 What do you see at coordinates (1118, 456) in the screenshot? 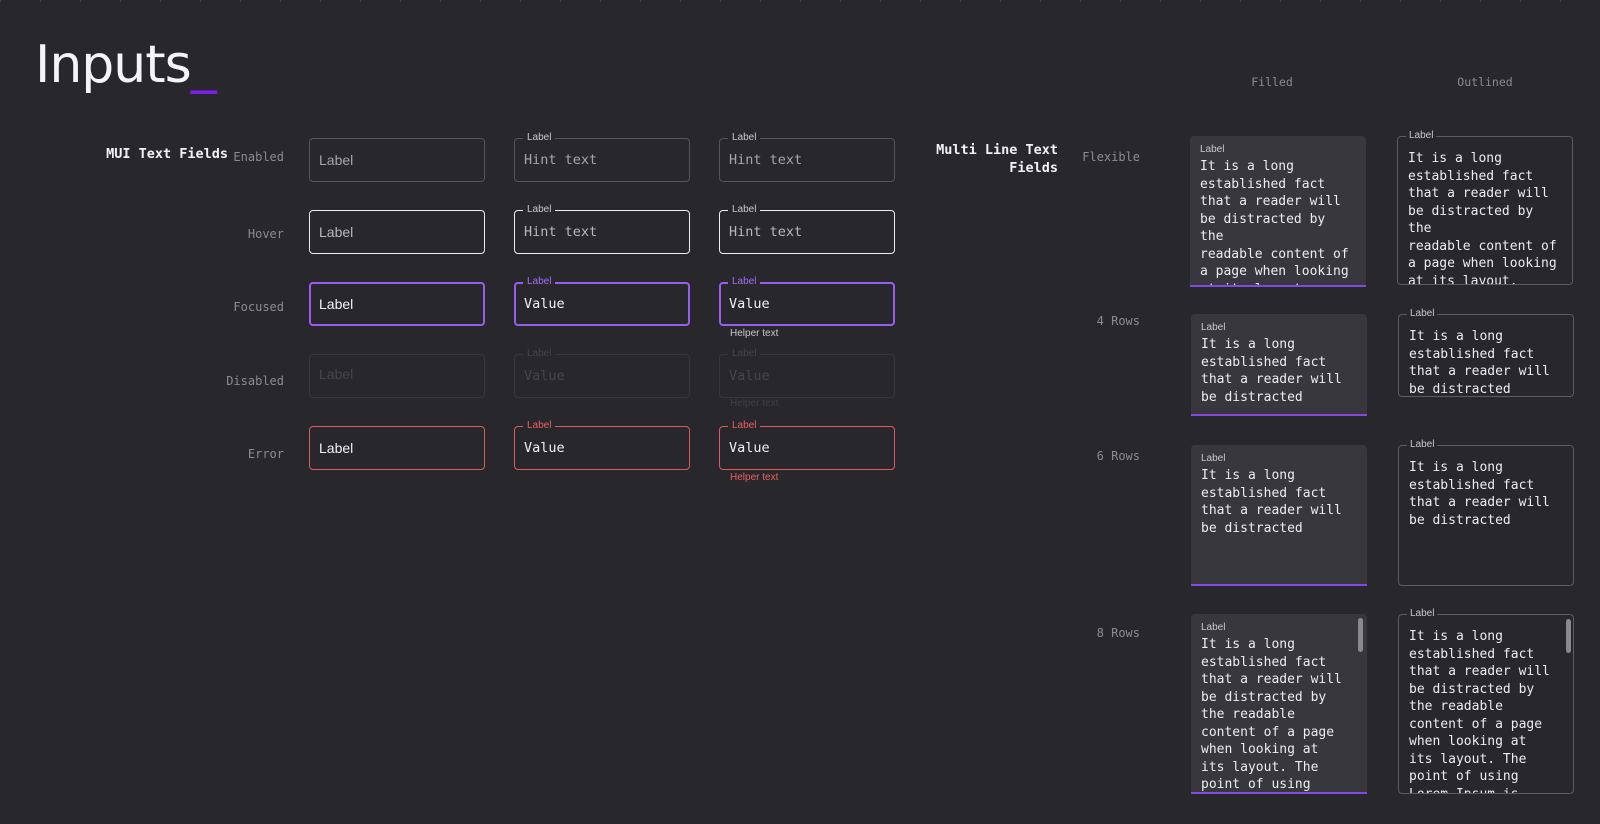
I see `row-label-6-rows: 6 Rows` at bounding box center [1118, 456].